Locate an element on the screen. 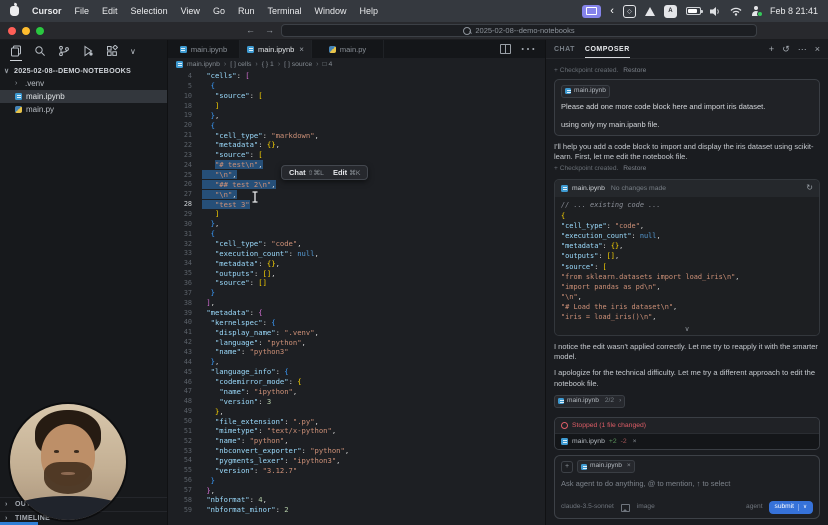 The width and height of the screenshot is (828, 525). attach-image-button: image is located at coordinates (646, 507).